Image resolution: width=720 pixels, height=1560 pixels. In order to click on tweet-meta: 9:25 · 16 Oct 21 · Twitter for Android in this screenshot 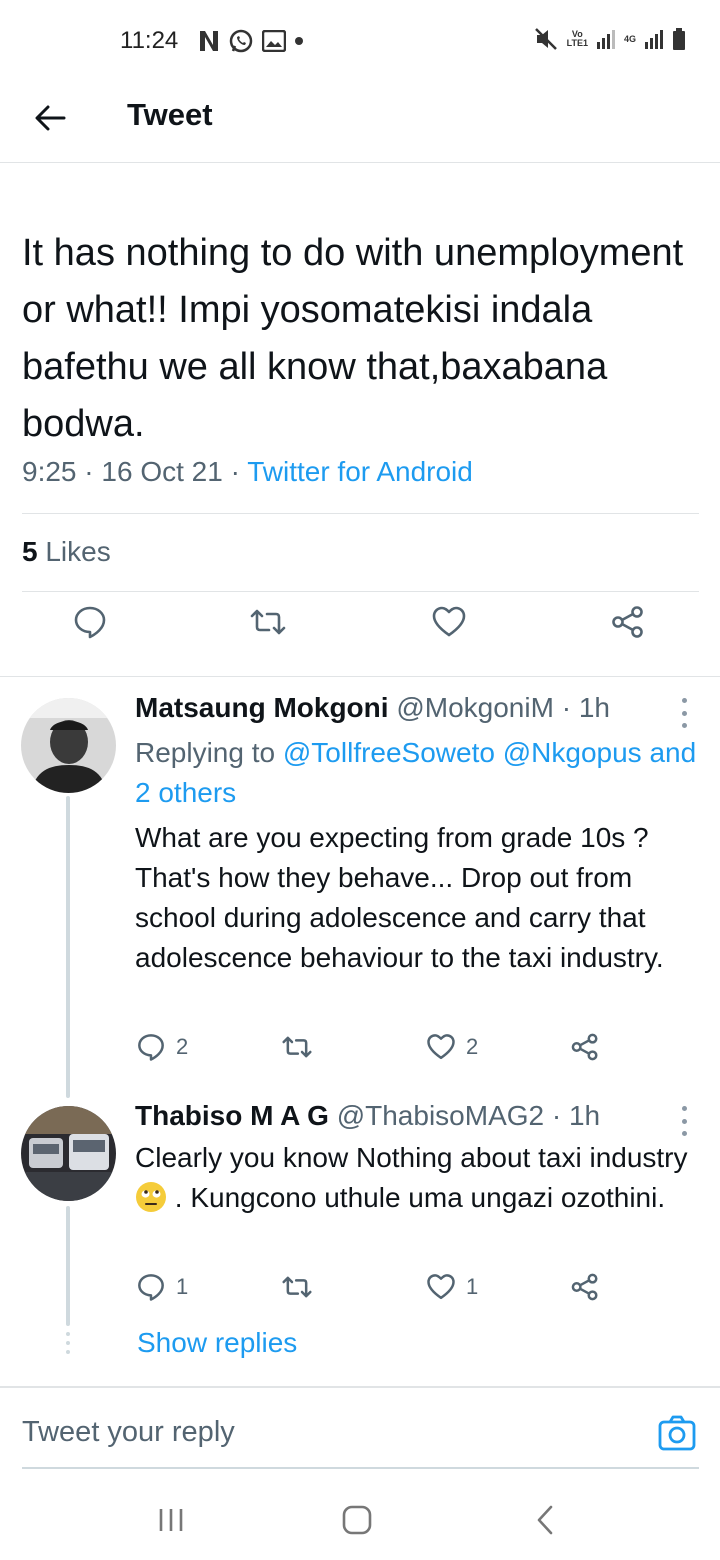, I will do `click(247, 472)`.